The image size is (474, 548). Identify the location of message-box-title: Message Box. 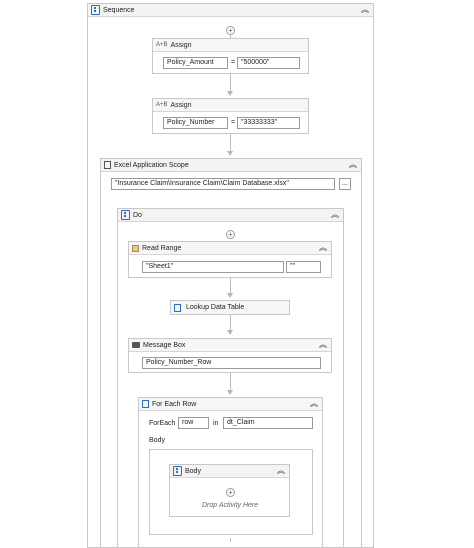
(164, 345).